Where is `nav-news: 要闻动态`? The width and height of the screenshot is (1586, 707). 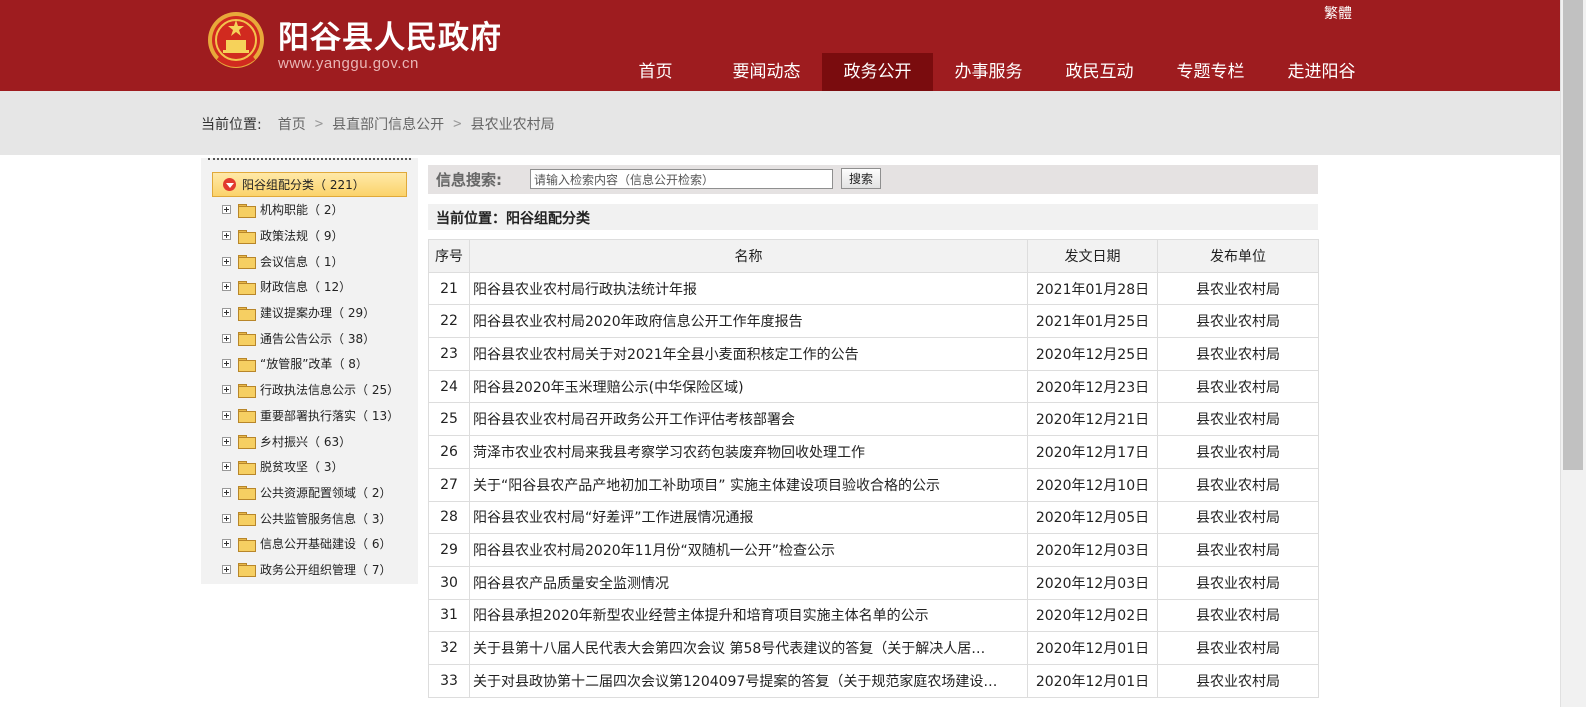 nav-news: 要闻动态 is located at coordinates (766, 72).